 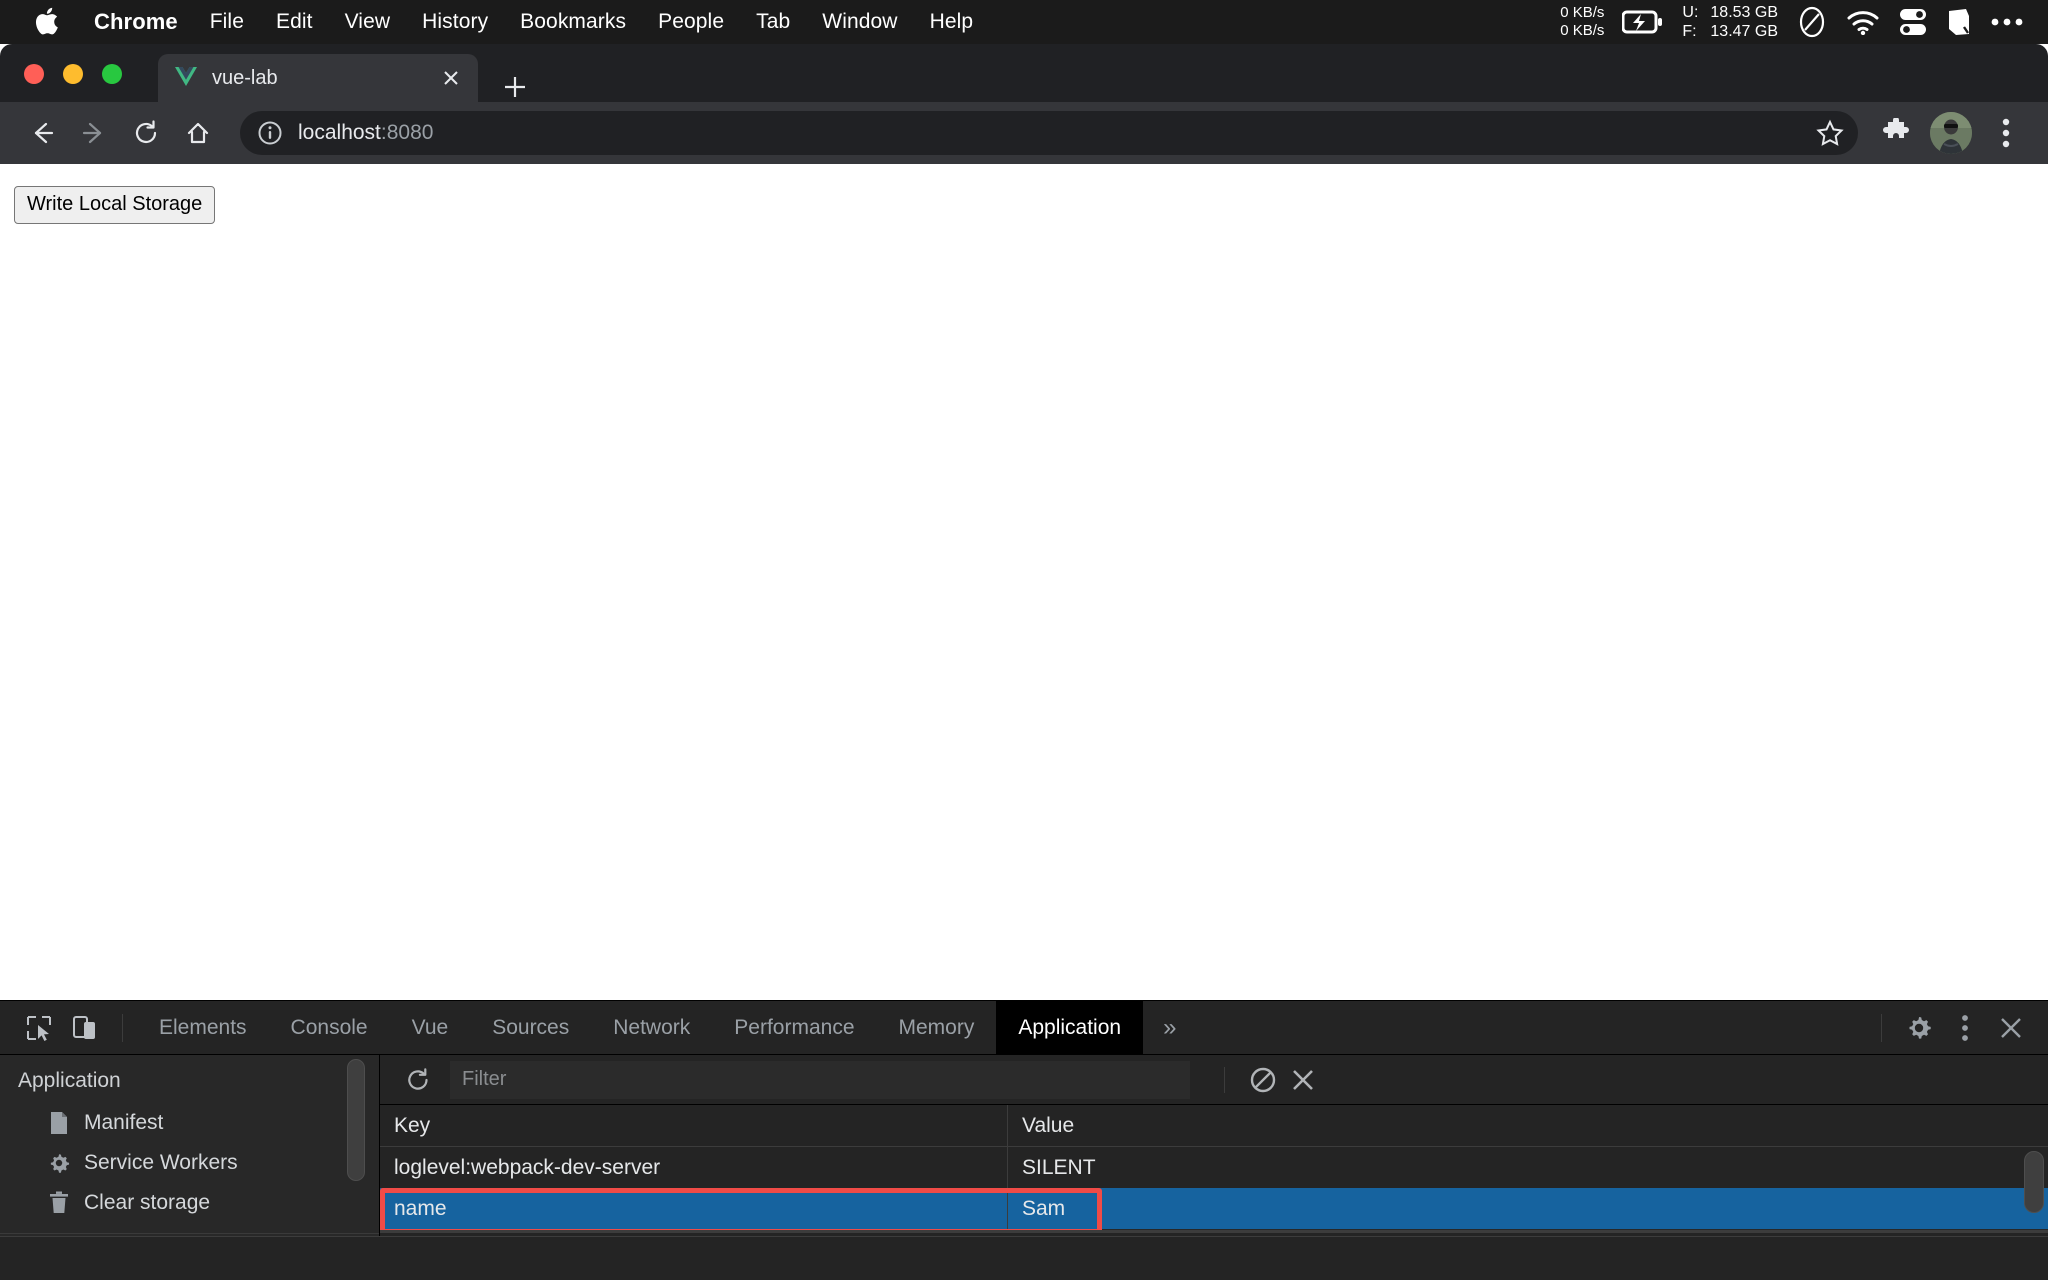 What do you see at coordinates (227, 22) in the screenshot?
I see `menu-item-file: File` at bounding box center [227, 22].